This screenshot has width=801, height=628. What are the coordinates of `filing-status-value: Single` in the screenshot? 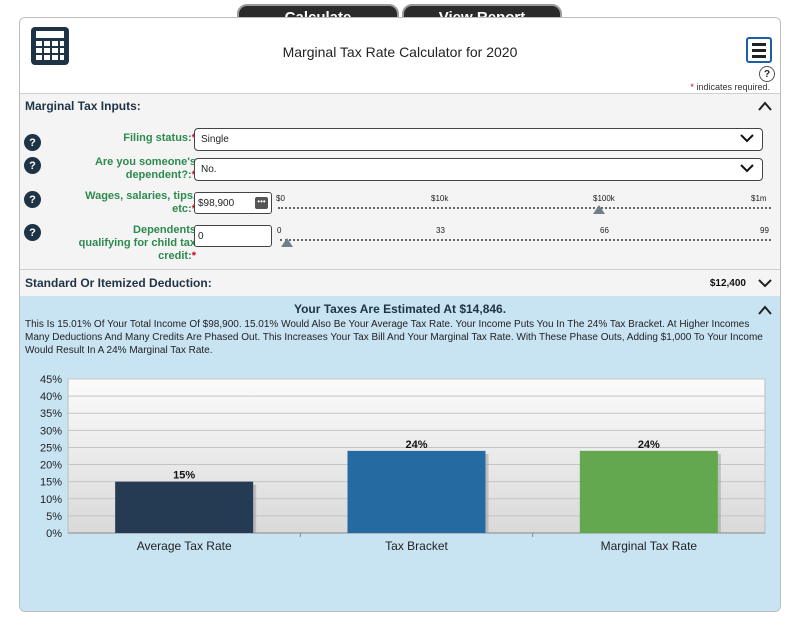 It's located at (215, 139).